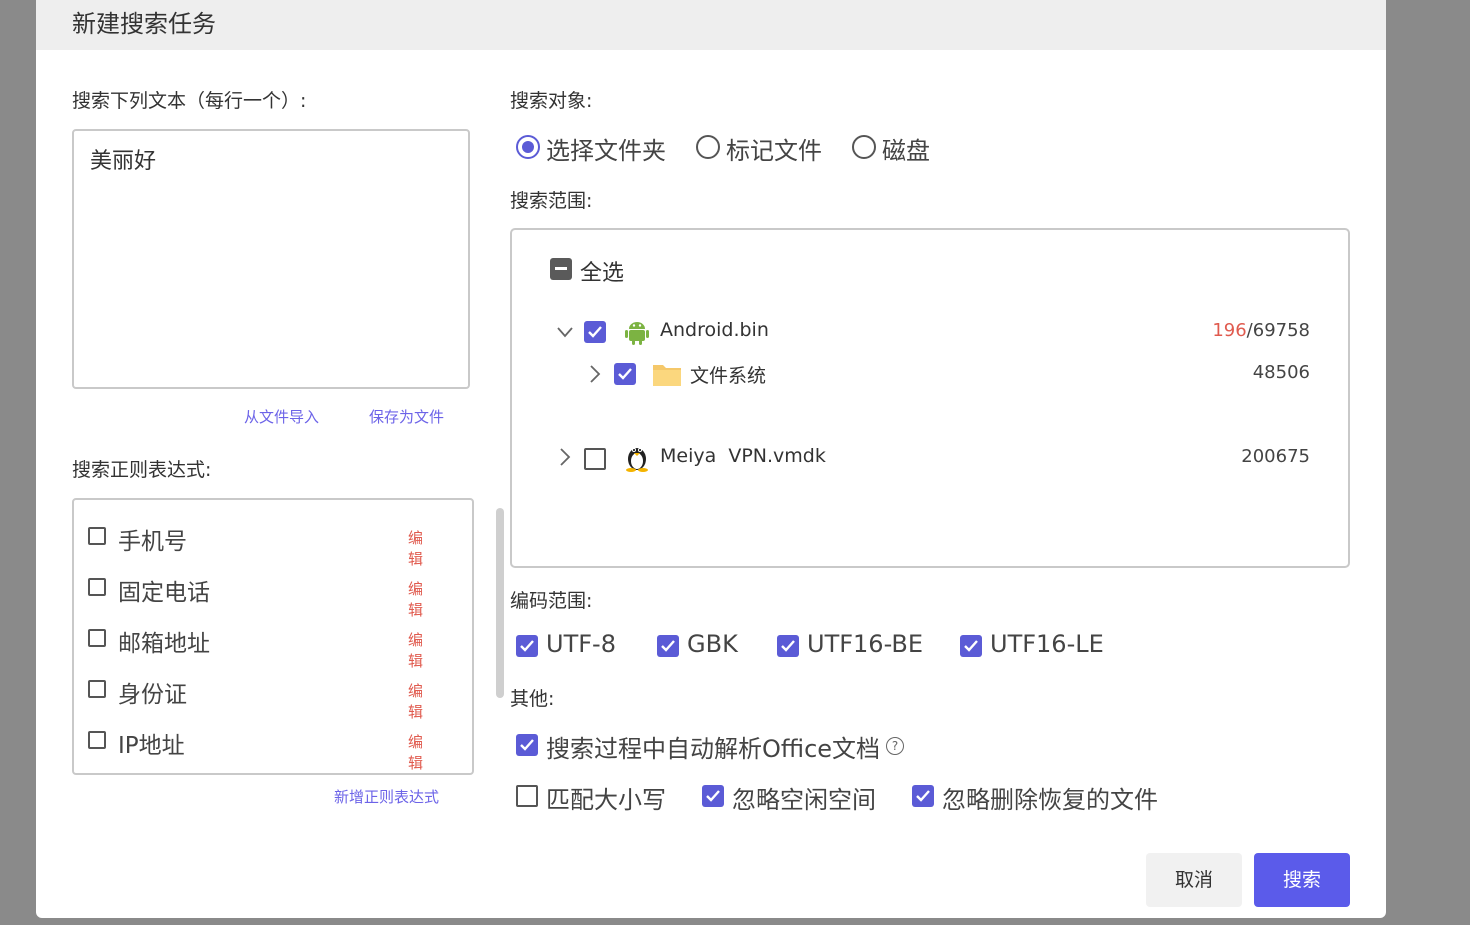 The height and width of the screenshot is (925, 1470). Describe the element at coordinates (258, 648) in the screenshot. I see `regex-item-email: 邮箱地址 编辑` at that location.